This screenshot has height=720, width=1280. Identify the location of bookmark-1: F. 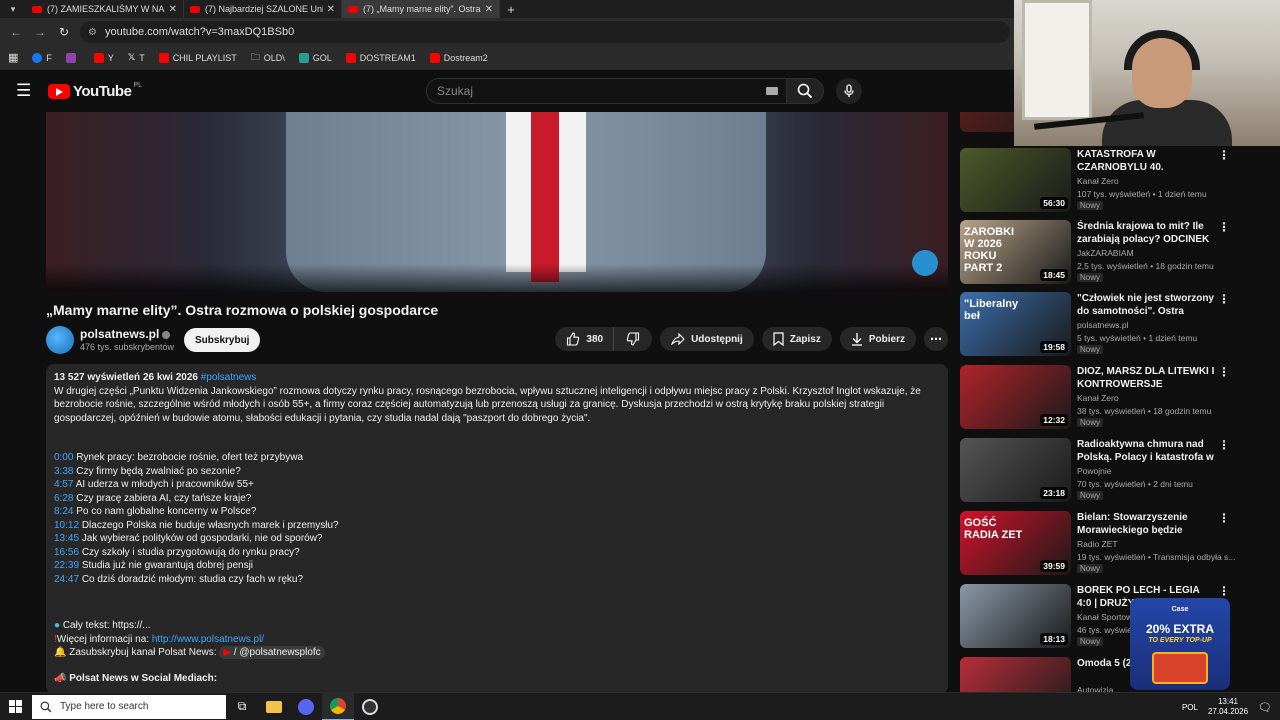
(42, 57).